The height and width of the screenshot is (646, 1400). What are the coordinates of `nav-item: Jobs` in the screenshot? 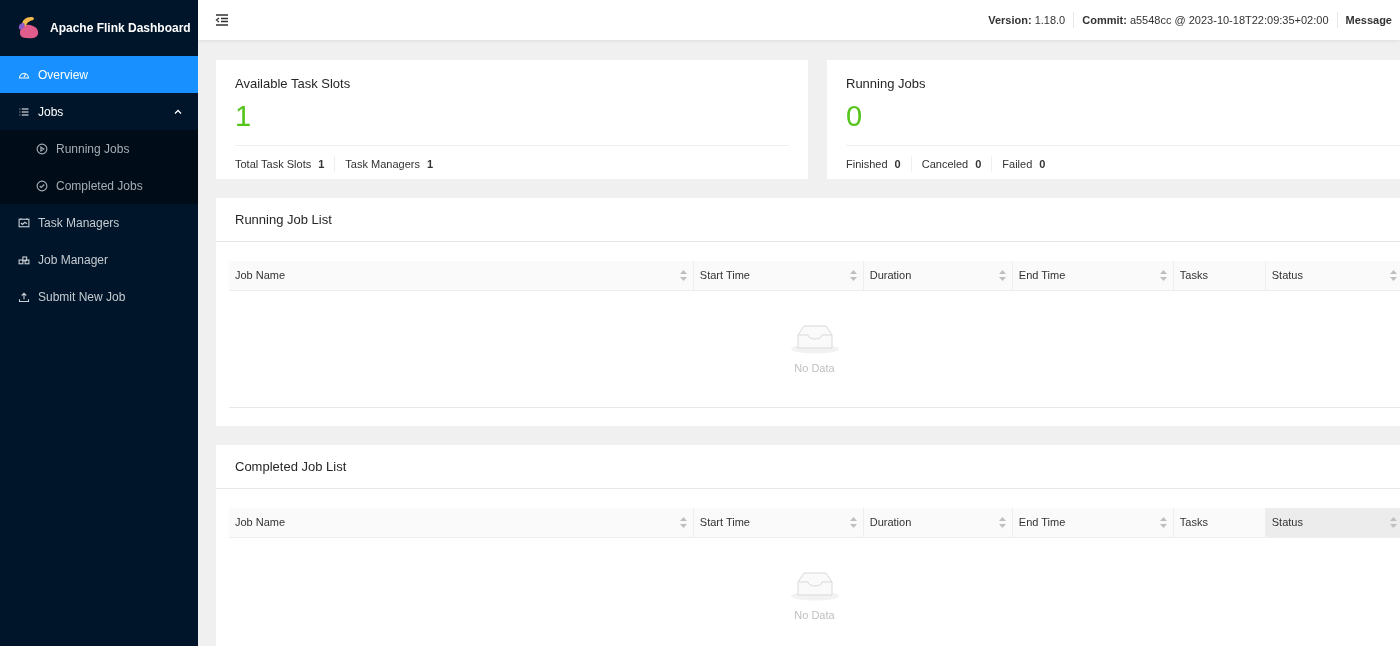 It's located at (99, 111).